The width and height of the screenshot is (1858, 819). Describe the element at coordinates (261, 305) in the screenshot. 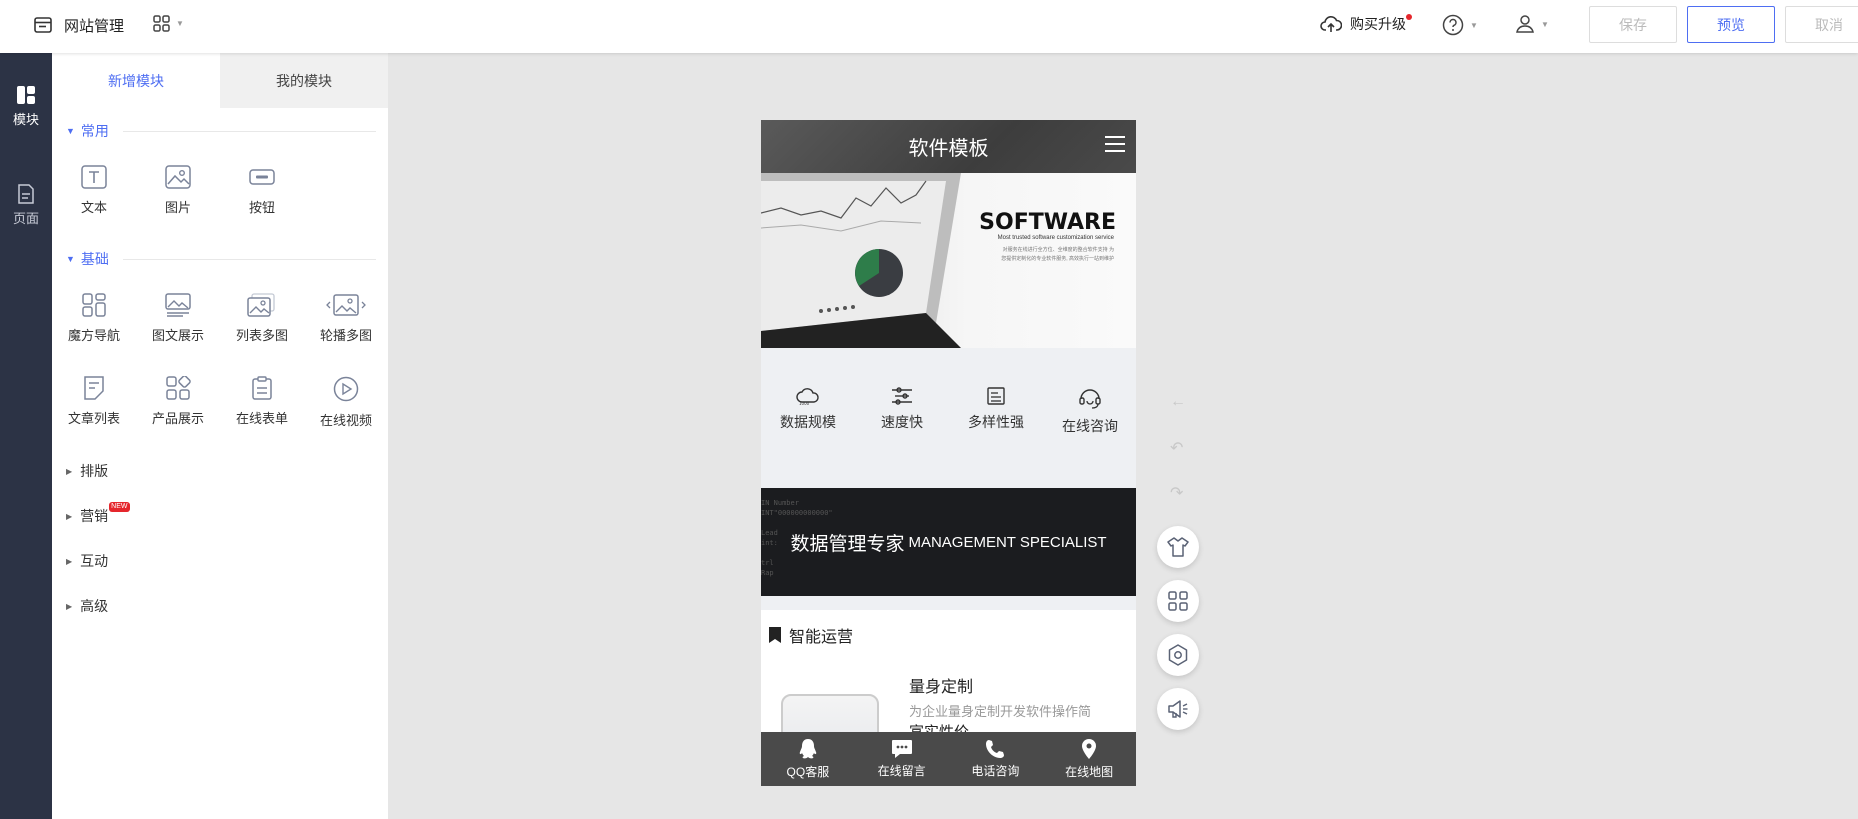

I see `list-images-icon` at that location.